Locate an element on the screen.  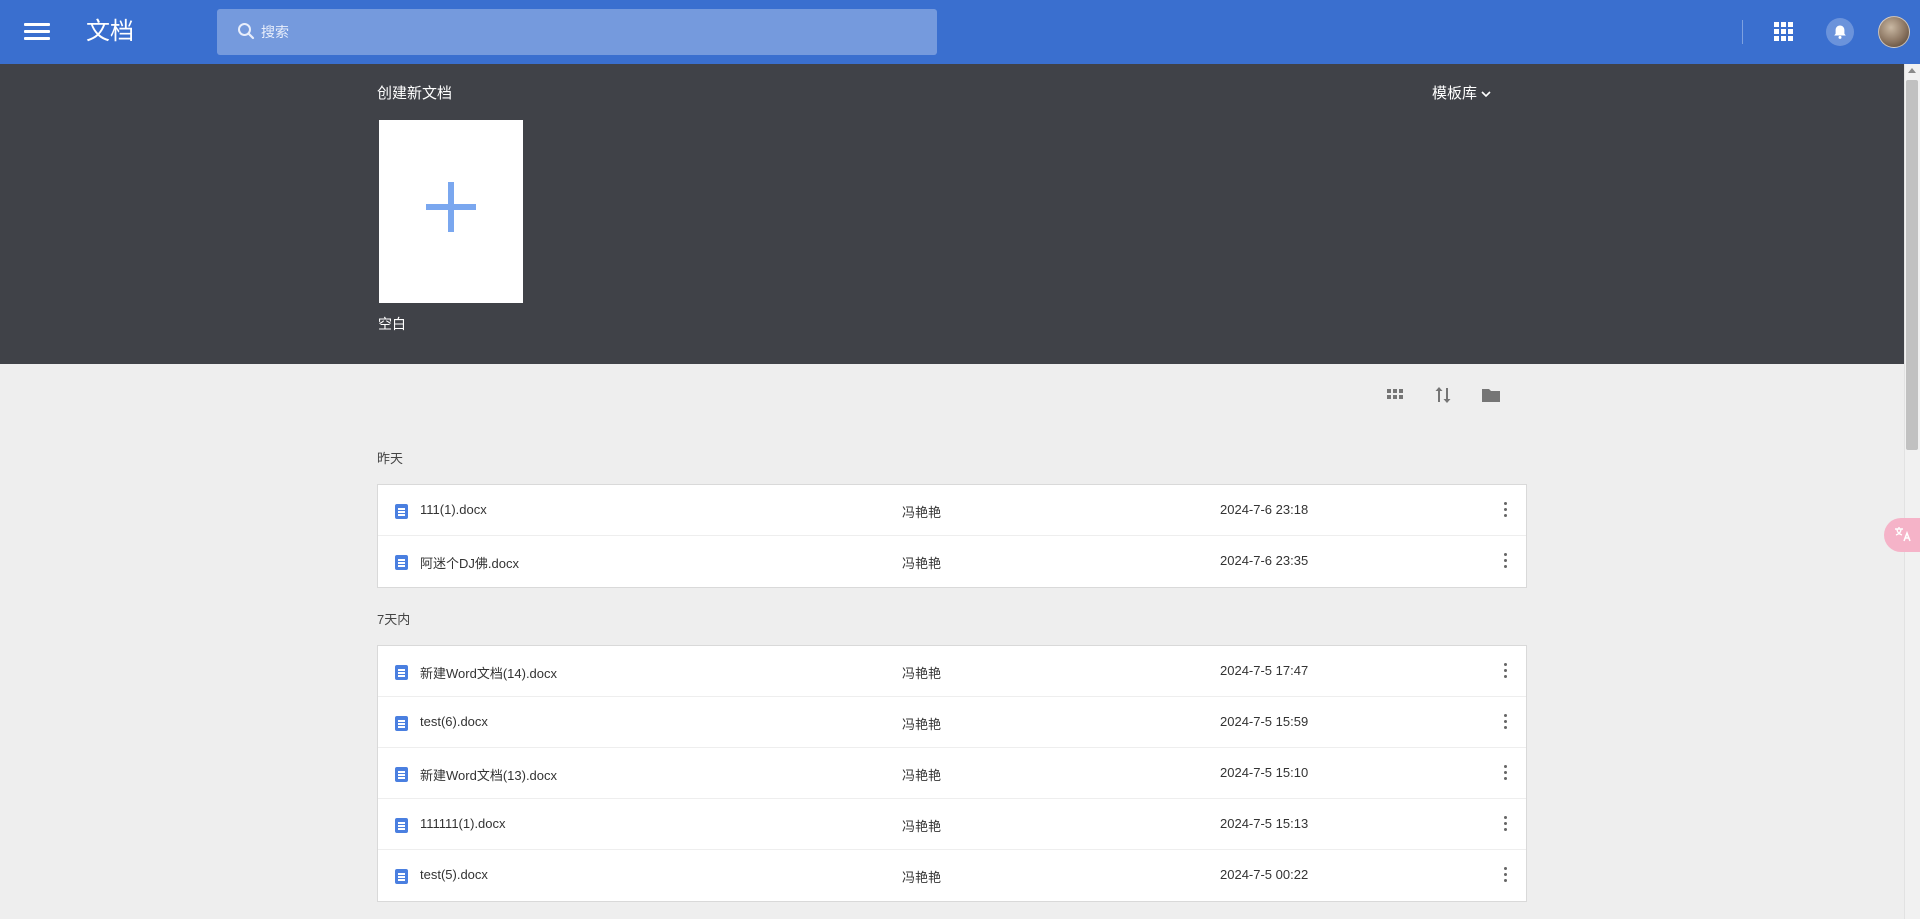
sort-icon is located at coordinates (1443, 395).